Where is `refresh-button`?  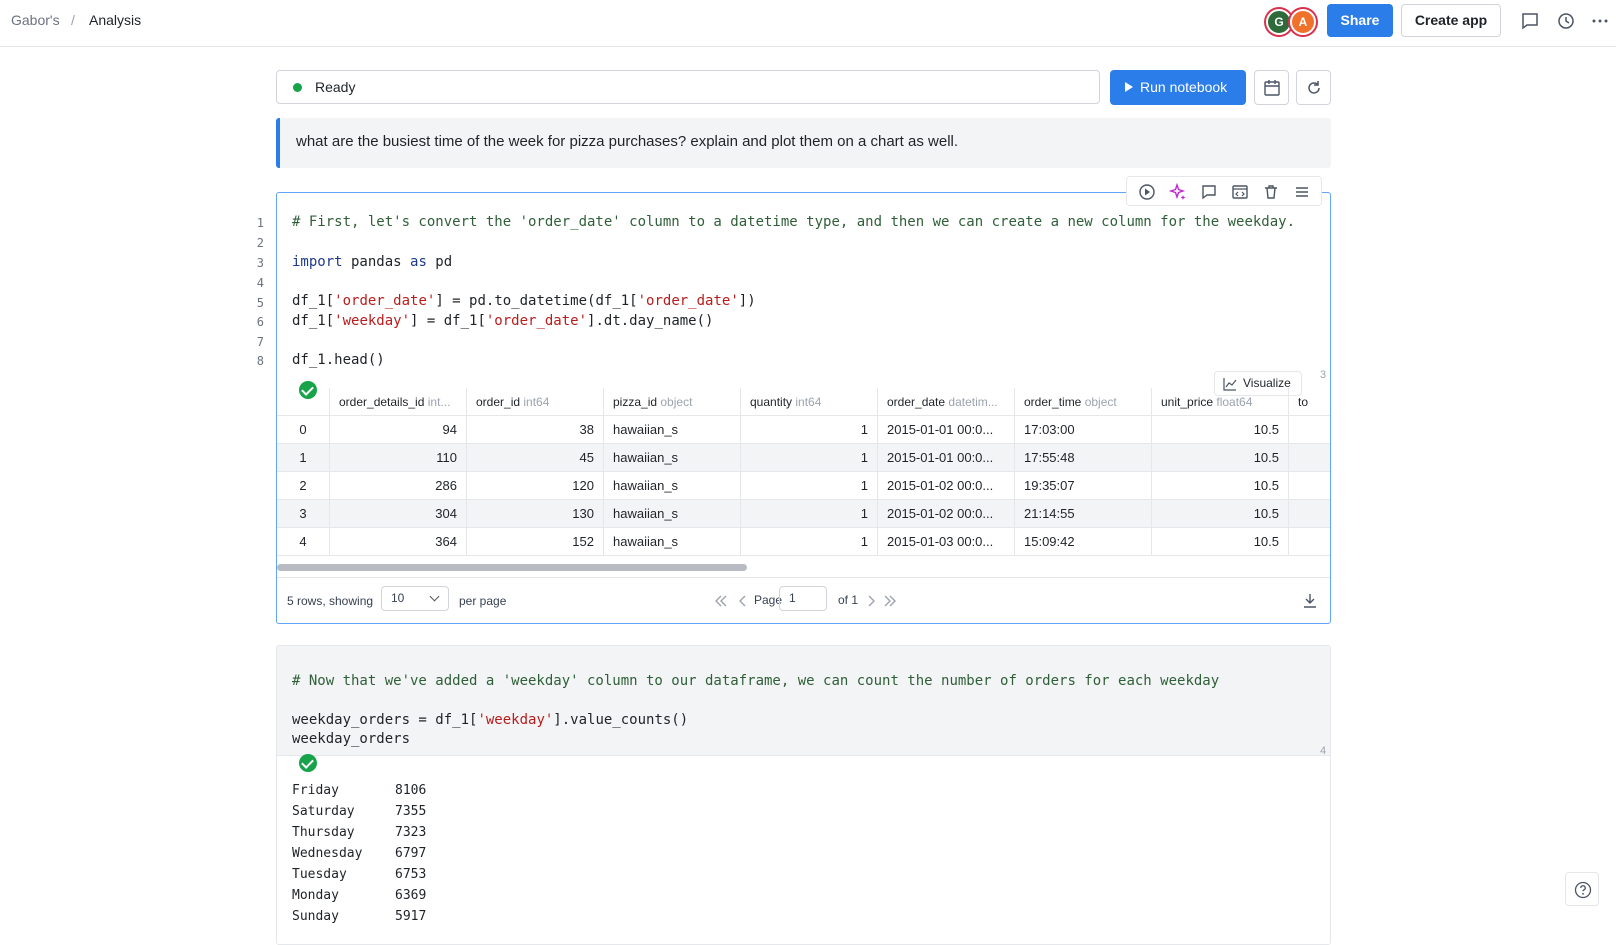 refresh-button is located at coordinates (1313, 87).